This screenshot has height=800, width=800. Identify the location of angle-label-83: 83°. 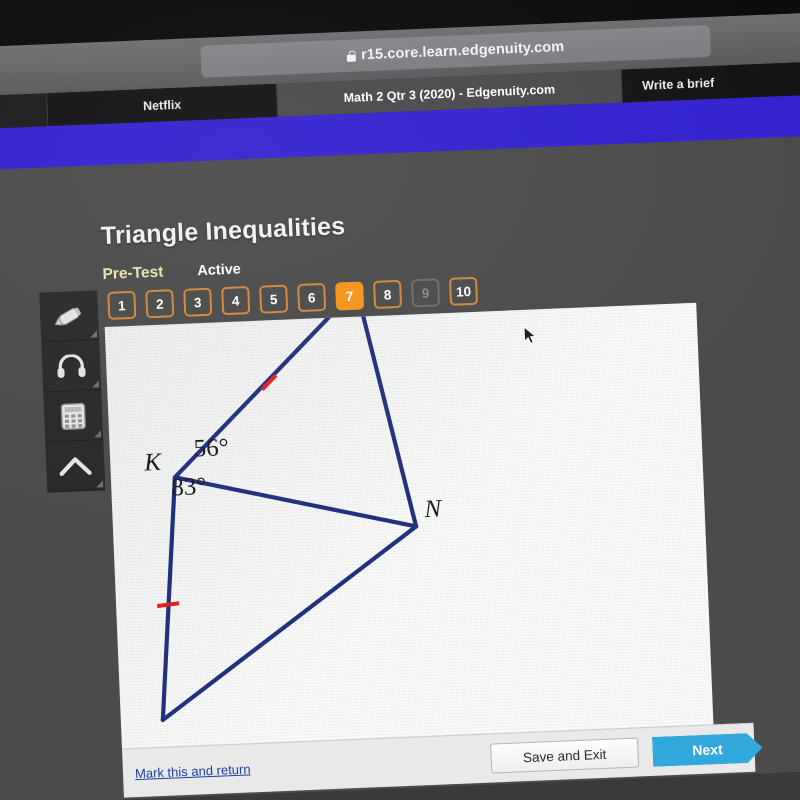
(188, 487).